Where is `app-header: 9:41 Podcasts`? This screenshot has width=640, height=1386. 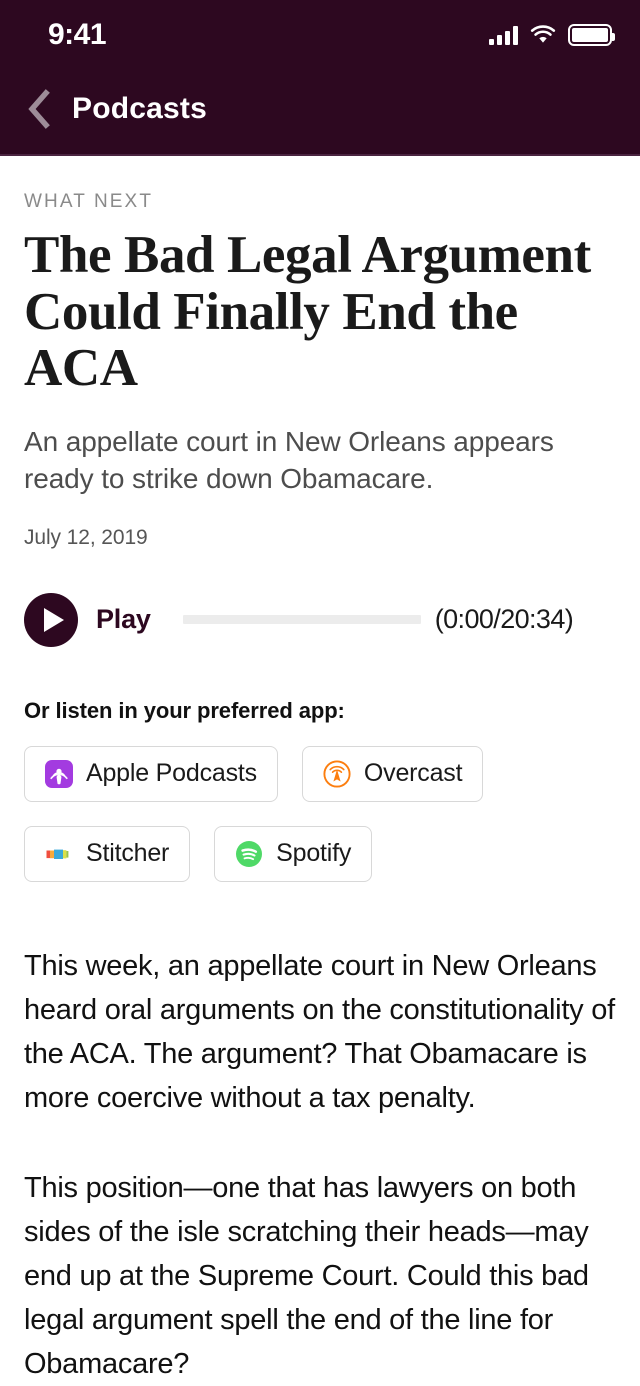
app-header: 9:41 Podcasts is located at coordinates (320, 78).